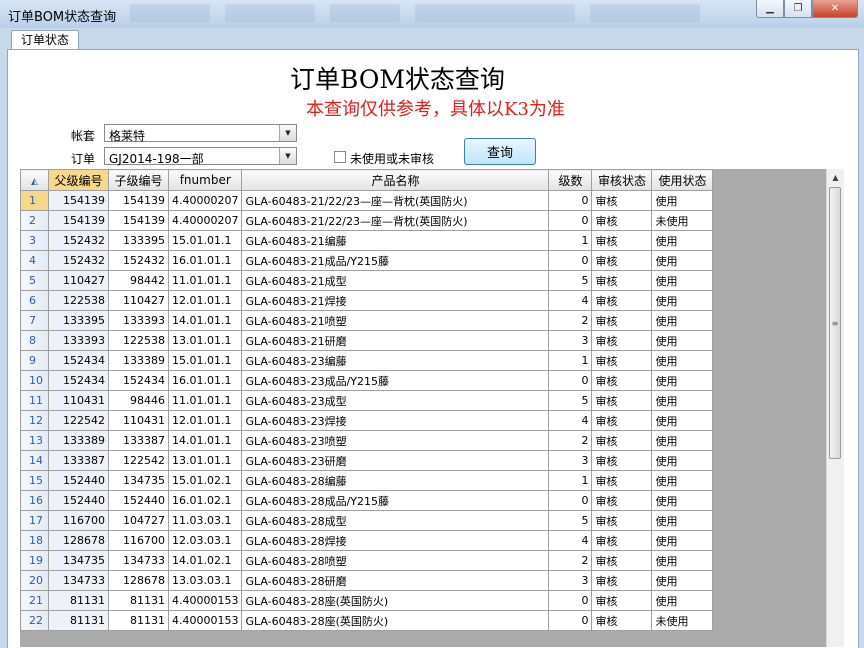 This screenshot has height=648, width=864. I want to click on row-number: 21, so click(34, 600).